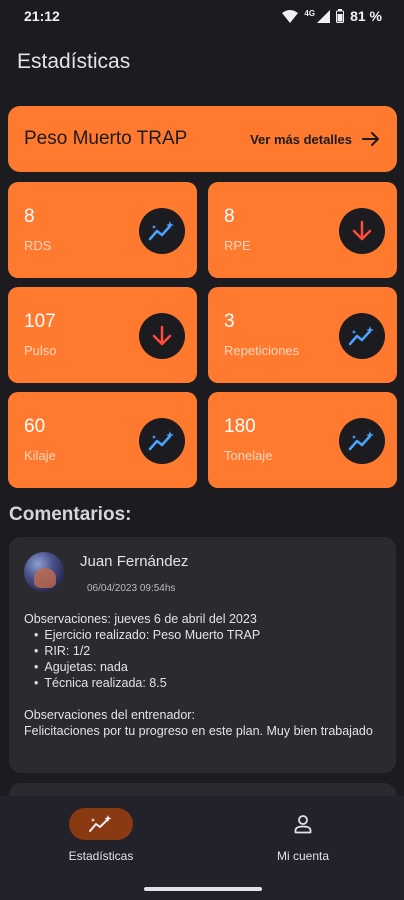 The height and width of the screenshot is (900, 404). I want to click on stat-card-kilaje: 60 Kilaje, so click(102, 440).